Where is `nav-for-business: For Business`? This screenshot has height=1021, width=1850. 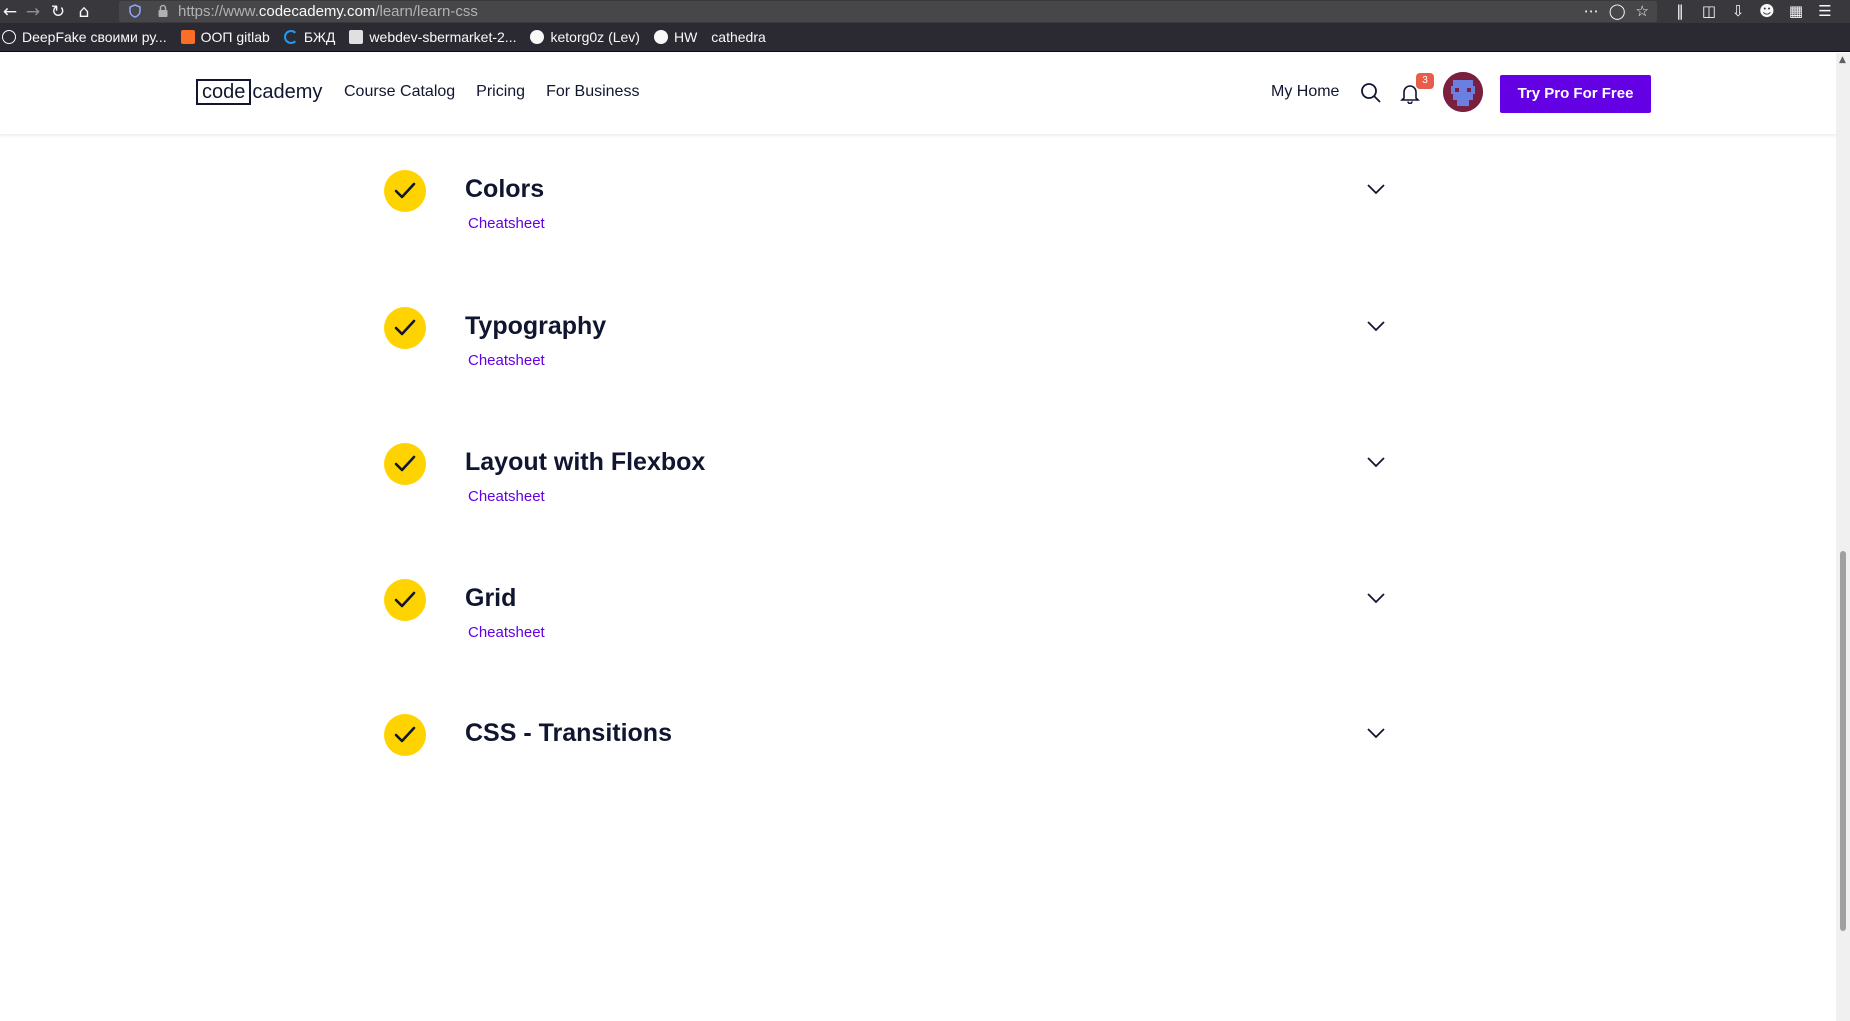 nav-for-business: For Business is located at coordinates (592, 92).